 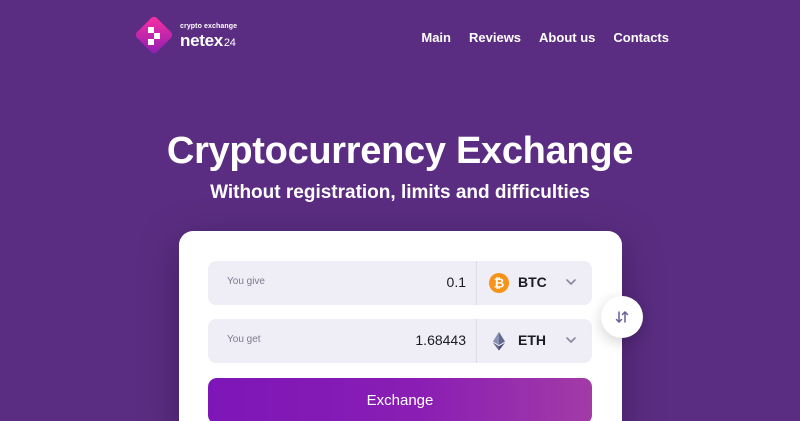 What do you see at coordinates (532, 282) in the screenshot?
I see `give-currency-select: BTC` at bounding box center [532, 282].